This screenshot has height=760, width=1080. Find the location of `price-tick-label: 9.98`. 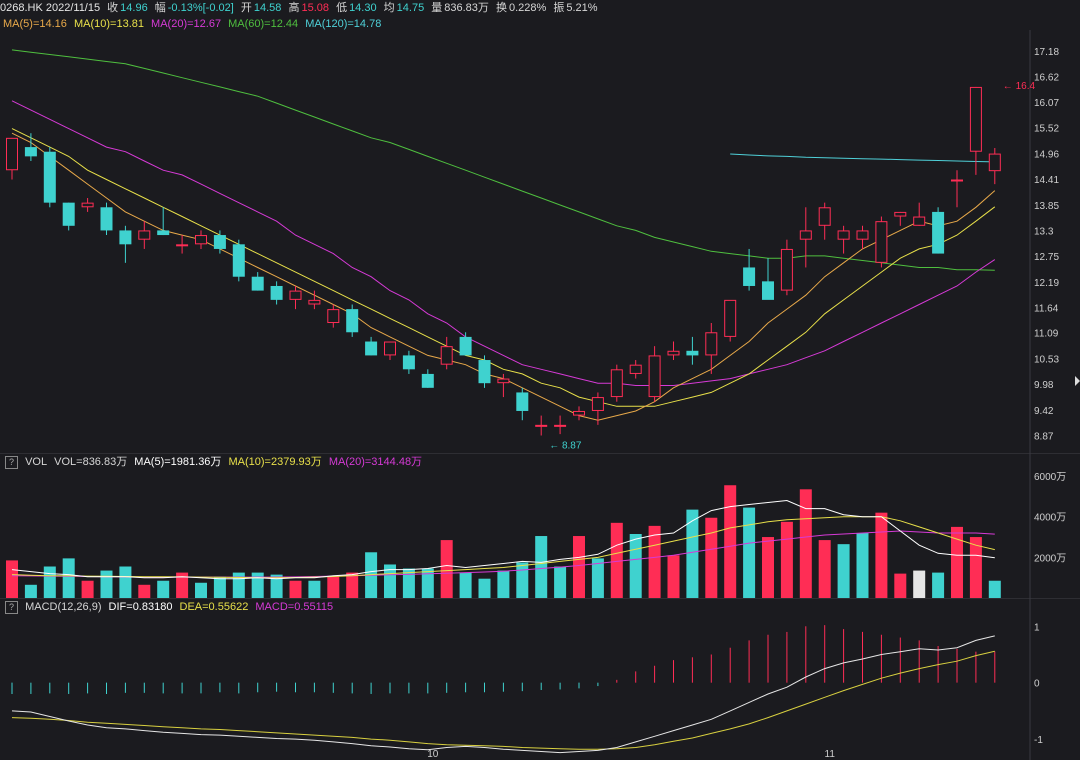

price-tick-label: 9.98 is located at coordinates (1044, 385).